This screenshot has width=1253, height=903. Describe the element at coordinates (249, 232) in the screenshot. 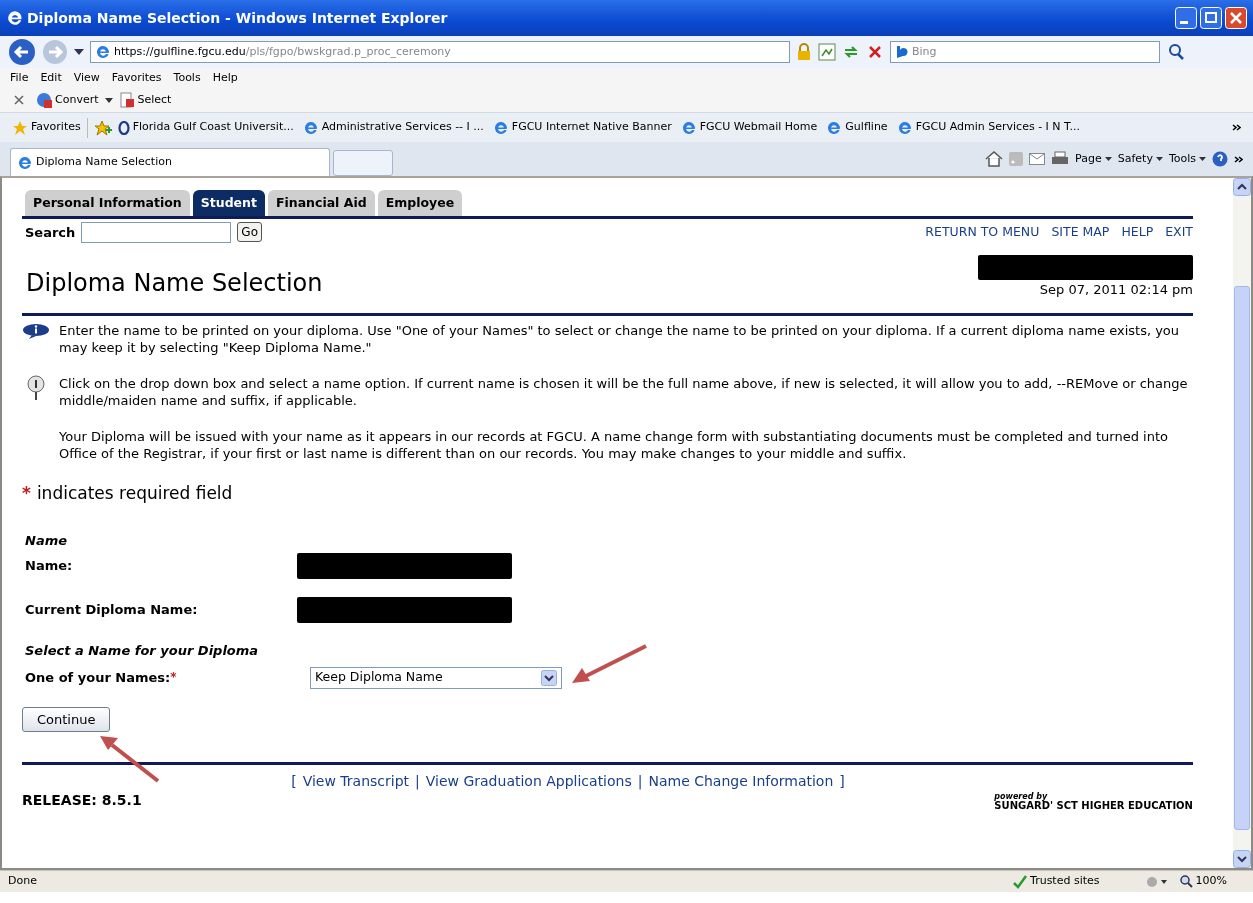

I see `go-button: Go` at that location.